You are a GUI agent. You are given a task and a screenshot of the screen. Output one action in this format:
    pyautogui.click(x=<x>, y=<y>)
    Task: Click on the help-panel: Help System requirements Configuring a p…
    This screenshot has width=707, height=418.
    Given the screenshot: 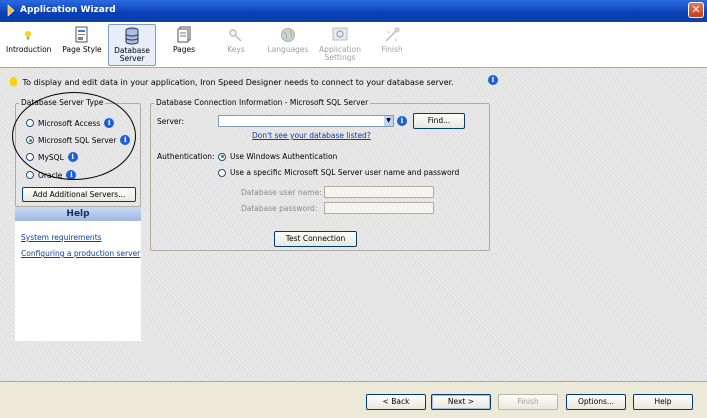 What is the action you would take?
    pyautogui.click(x=78, y=274)
    